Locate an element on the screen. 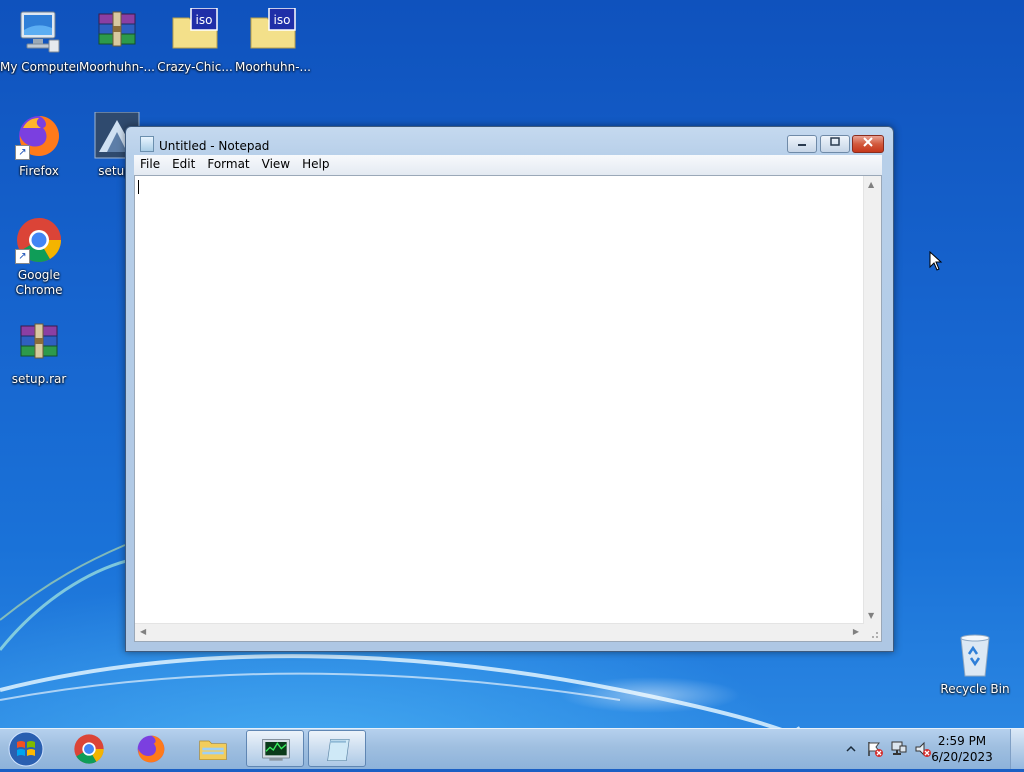  scroll-down-arrow-icon: ▼ is located at coordinates (871, 616).